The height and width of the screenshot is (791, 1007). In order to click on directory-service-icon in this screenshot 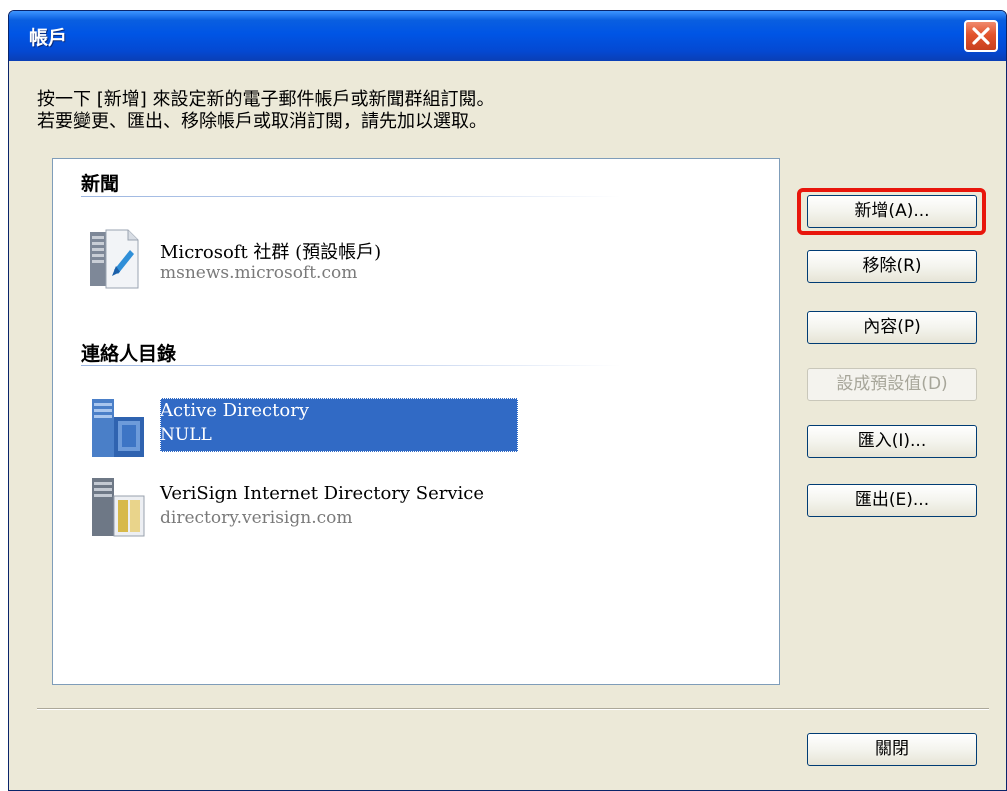, I will do `click(118, 507)`.